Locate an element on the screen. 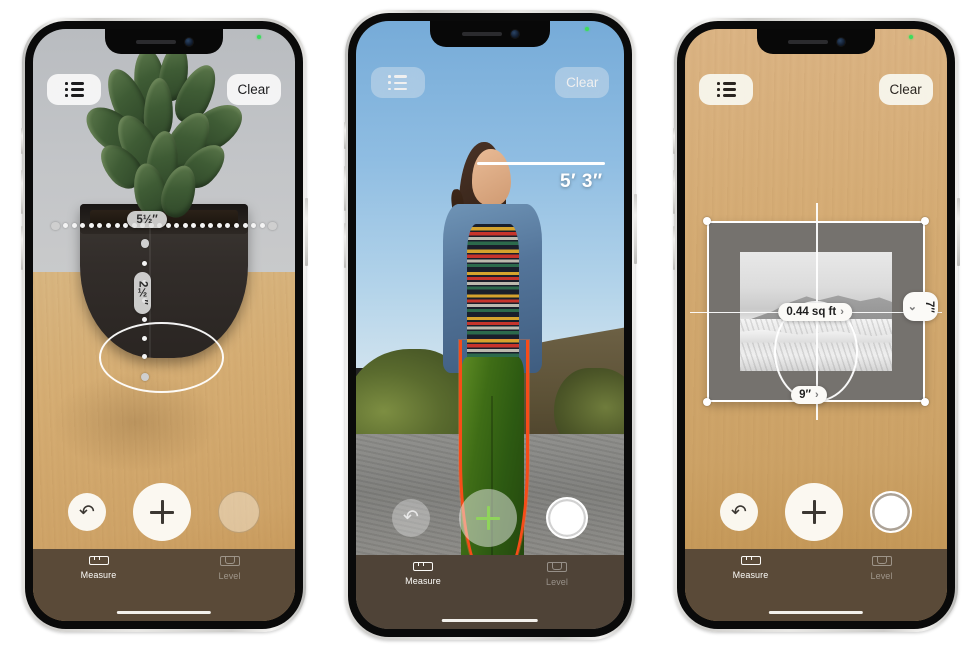  jump-rope is located at coordinates (493, 464).